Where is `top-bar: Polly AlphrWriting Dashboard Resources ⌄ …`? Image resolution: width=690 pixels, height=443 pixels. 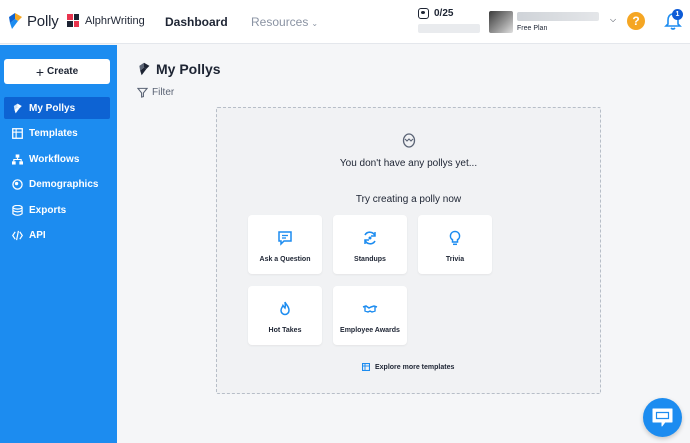 top-bar: Polly AlphrWriting Dashboard Resources ⌄ … is located at coordinates (345, 22).